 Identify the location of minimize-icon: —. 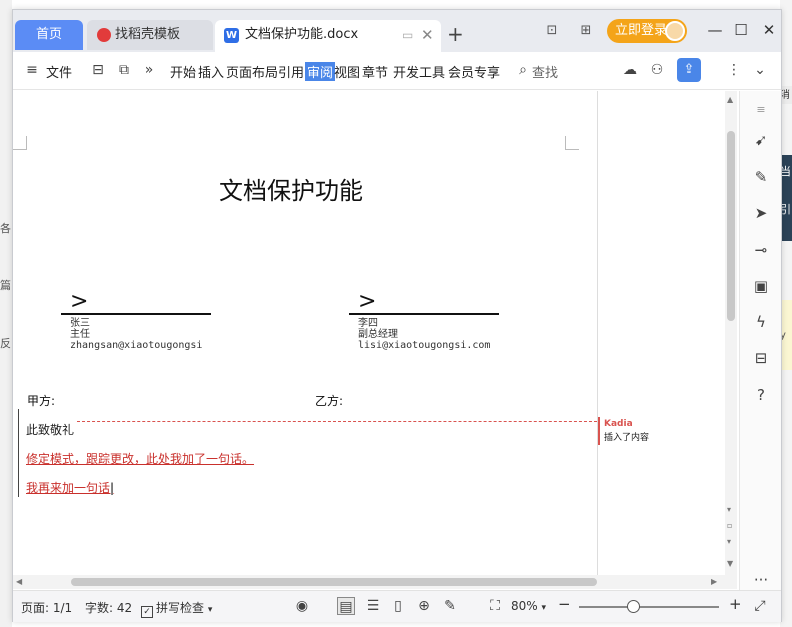
(715, 30).